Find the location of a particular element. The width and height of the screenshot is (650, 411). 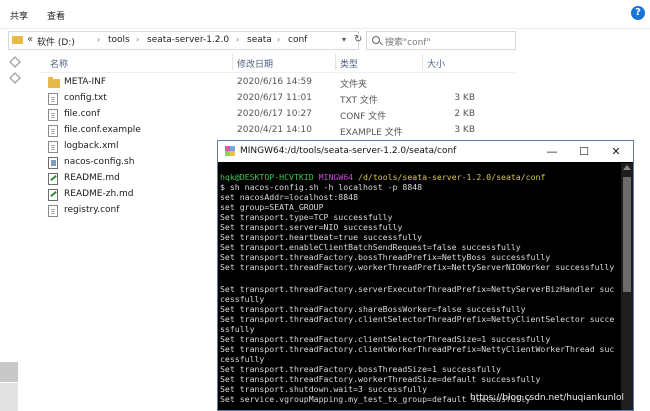

terminal-line: Set transport.server=NIO successfully is located at coordinates (311, 227).